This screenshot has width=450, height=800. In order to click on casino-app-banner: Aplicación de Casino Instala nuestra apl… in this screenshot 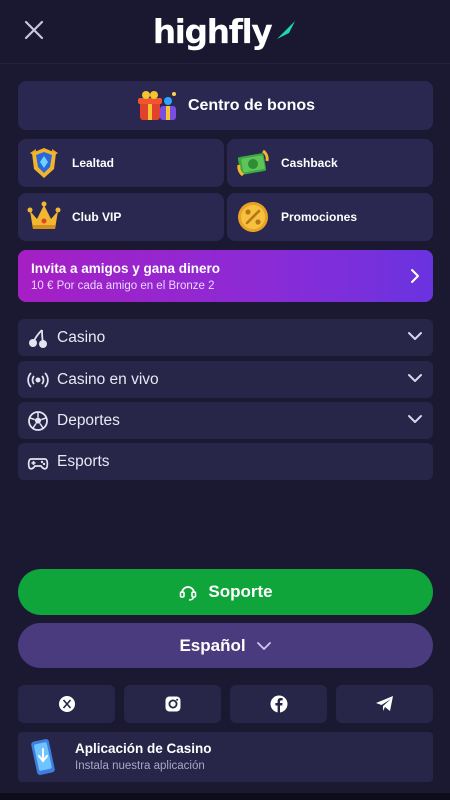, I will do `click(225, 757)`.